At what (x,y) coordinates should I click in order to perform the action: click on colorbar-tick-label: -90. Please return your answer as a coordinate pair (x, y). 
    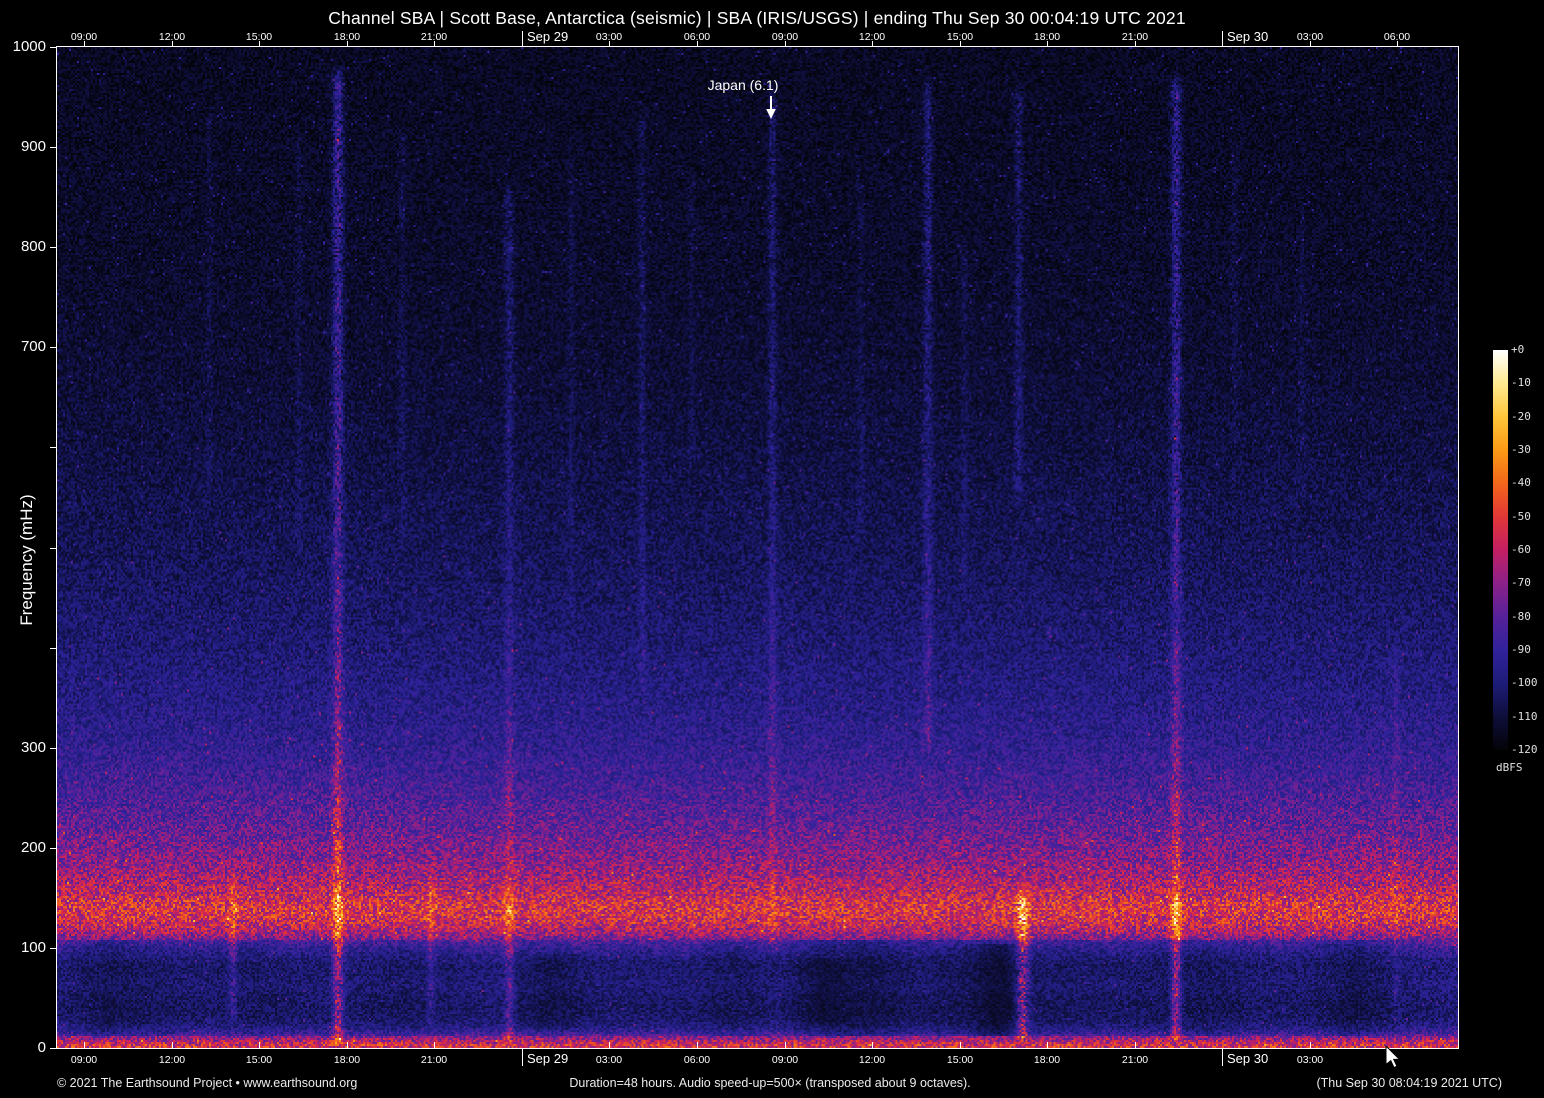
    Looking at the image, I should click on (1521, 649).